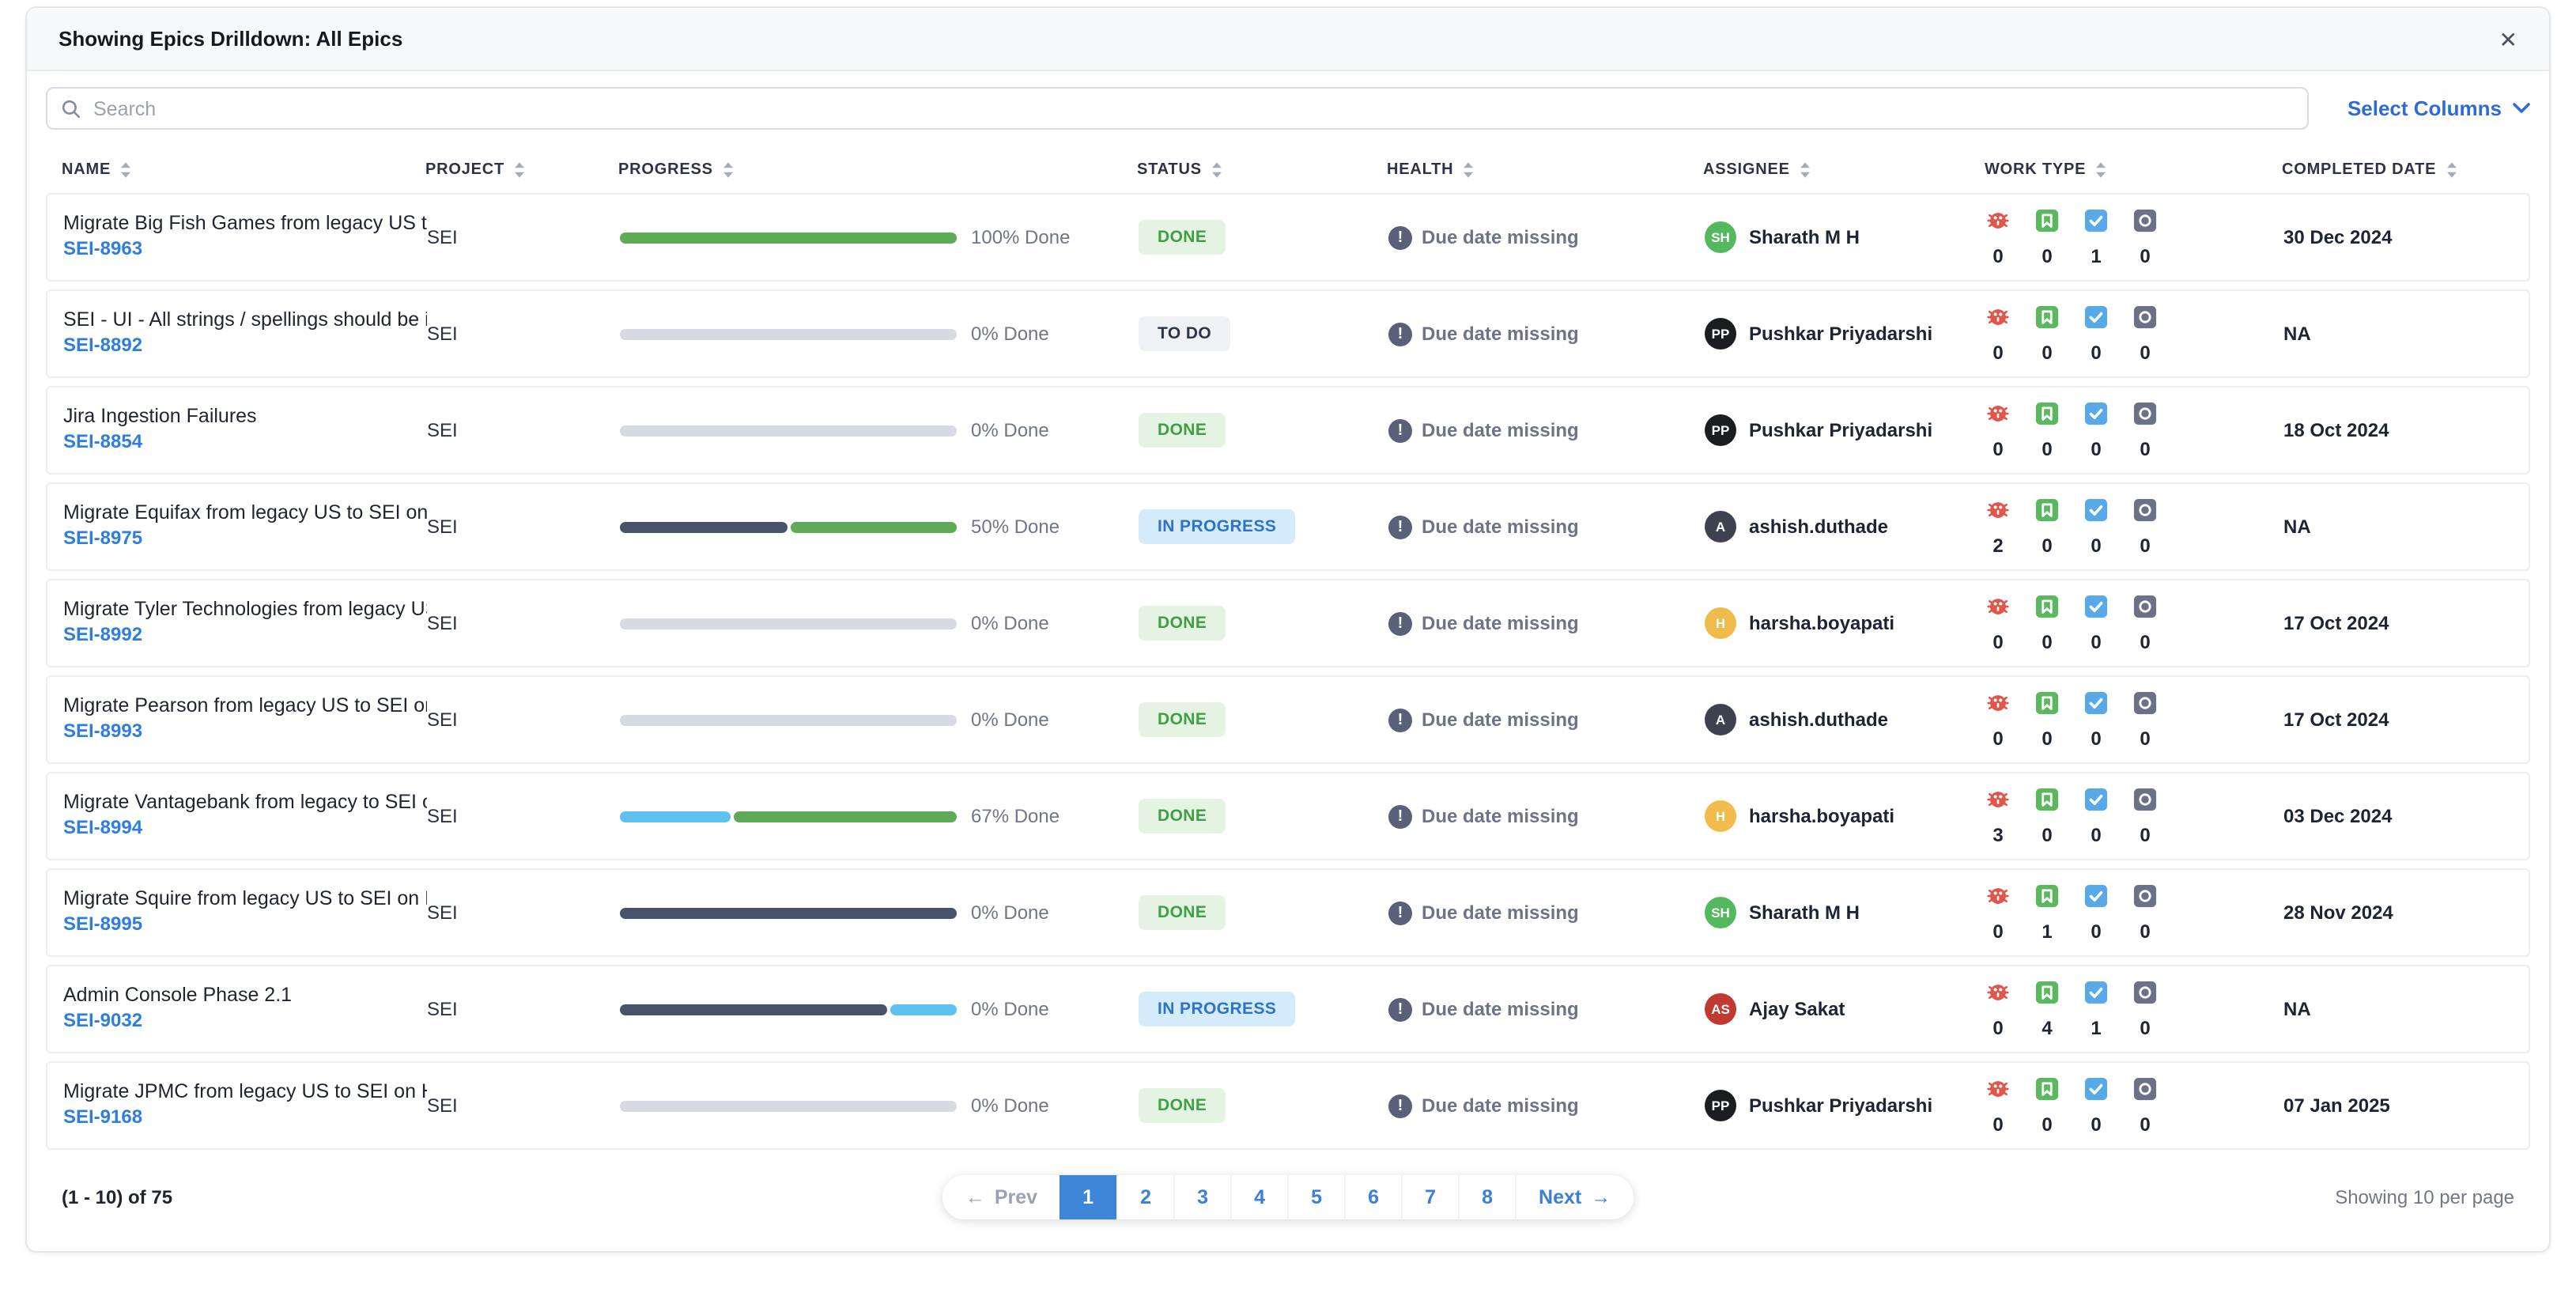 The width and height of the screenshot is (2576, 1308). I want to click on epic-key-link: SEI-8994, so click(102, 827).